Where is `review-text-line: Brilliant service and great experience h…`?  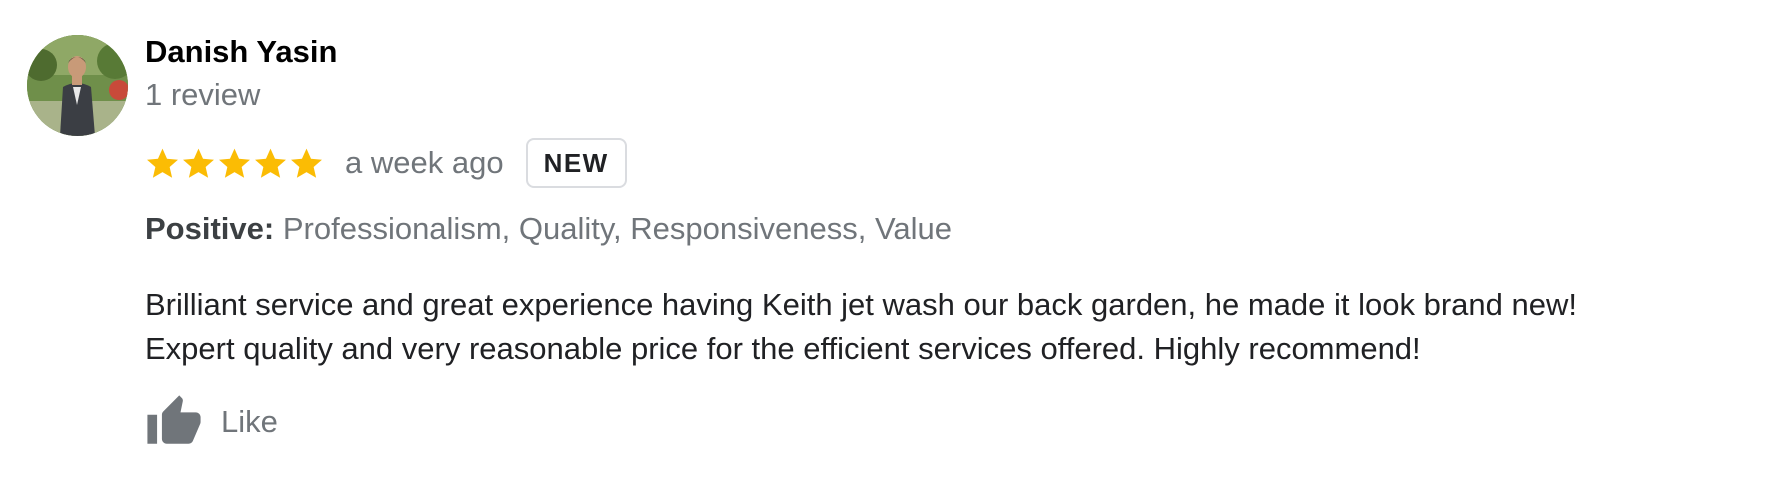
review-text-line: Brilliant service and great experience h… is located at coordinates (861, 304).